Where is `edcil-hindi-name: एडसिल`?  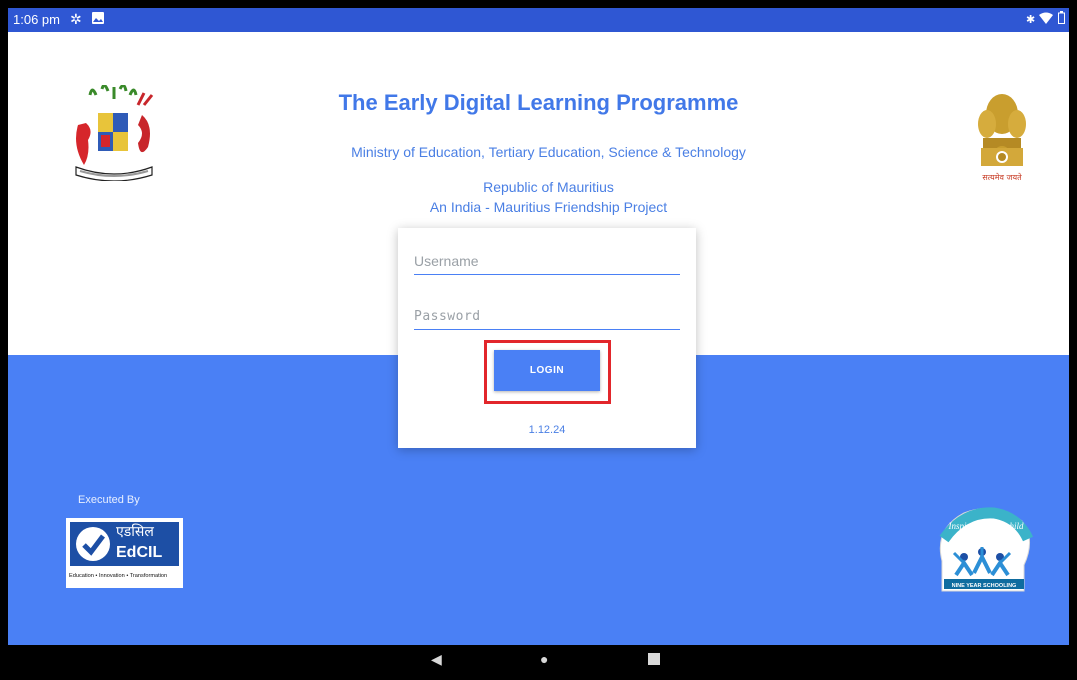
edcil-hindi-name: एडसिल is located at coordinates (135, 532).